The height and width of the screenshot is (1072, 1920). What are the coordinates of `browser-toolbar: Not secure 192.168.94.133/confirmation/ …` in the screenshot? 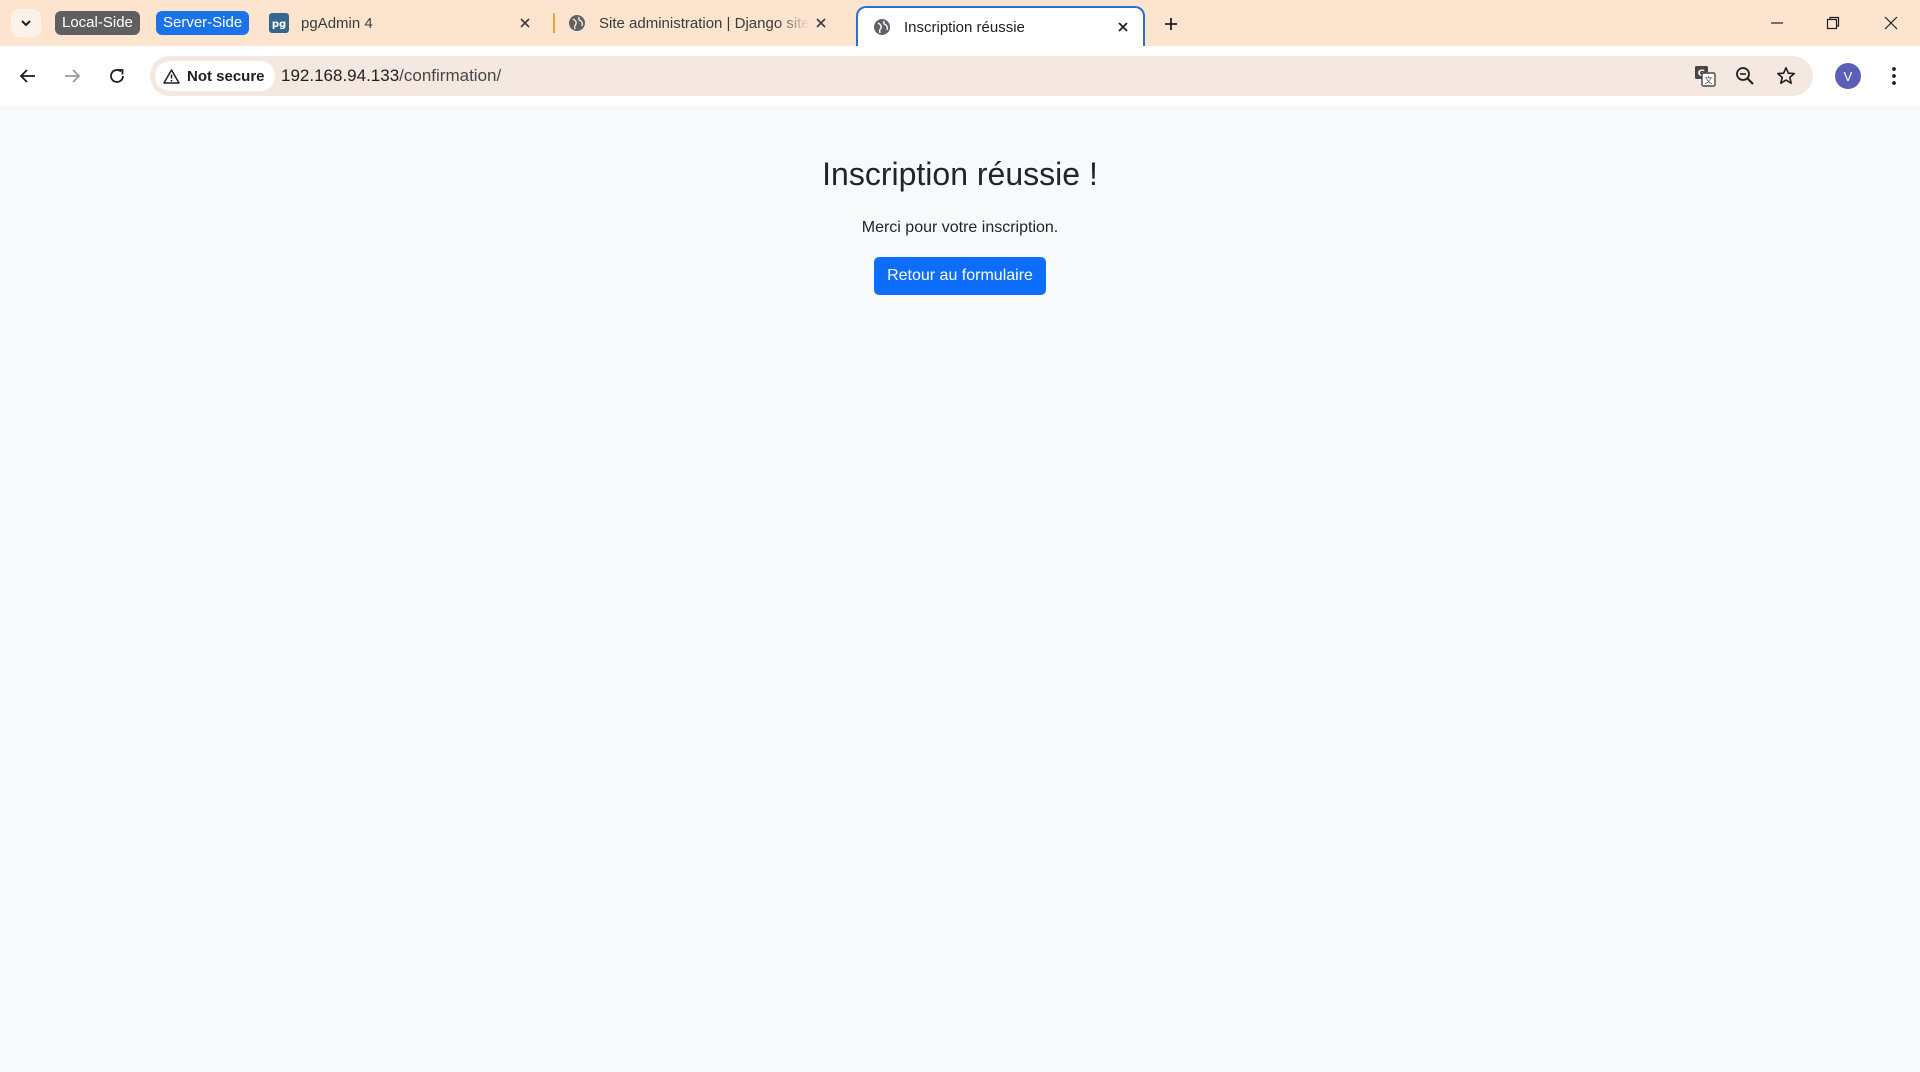 It's located at (960, 76).